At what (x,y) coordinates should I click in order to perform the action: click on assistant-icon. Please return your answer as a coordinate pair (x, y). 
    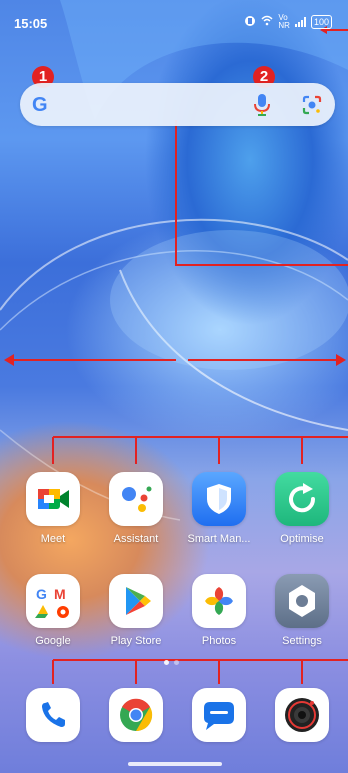
    Looking at the image, I should click on (136, 499).